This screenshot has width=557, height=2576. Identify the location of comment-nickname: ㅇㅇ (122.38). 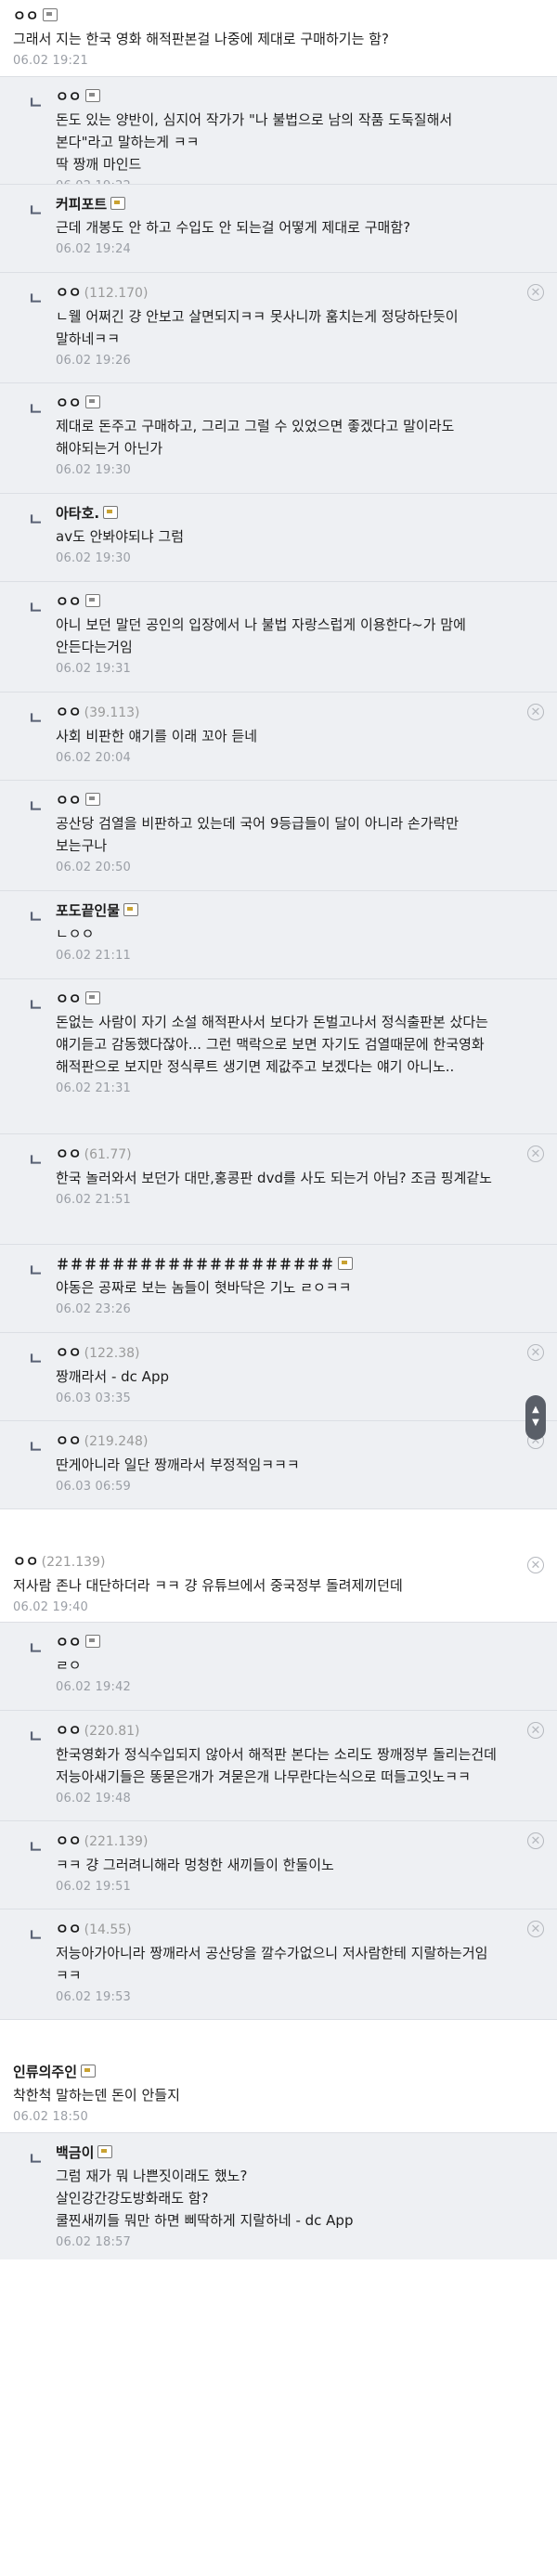
(284, 1353).